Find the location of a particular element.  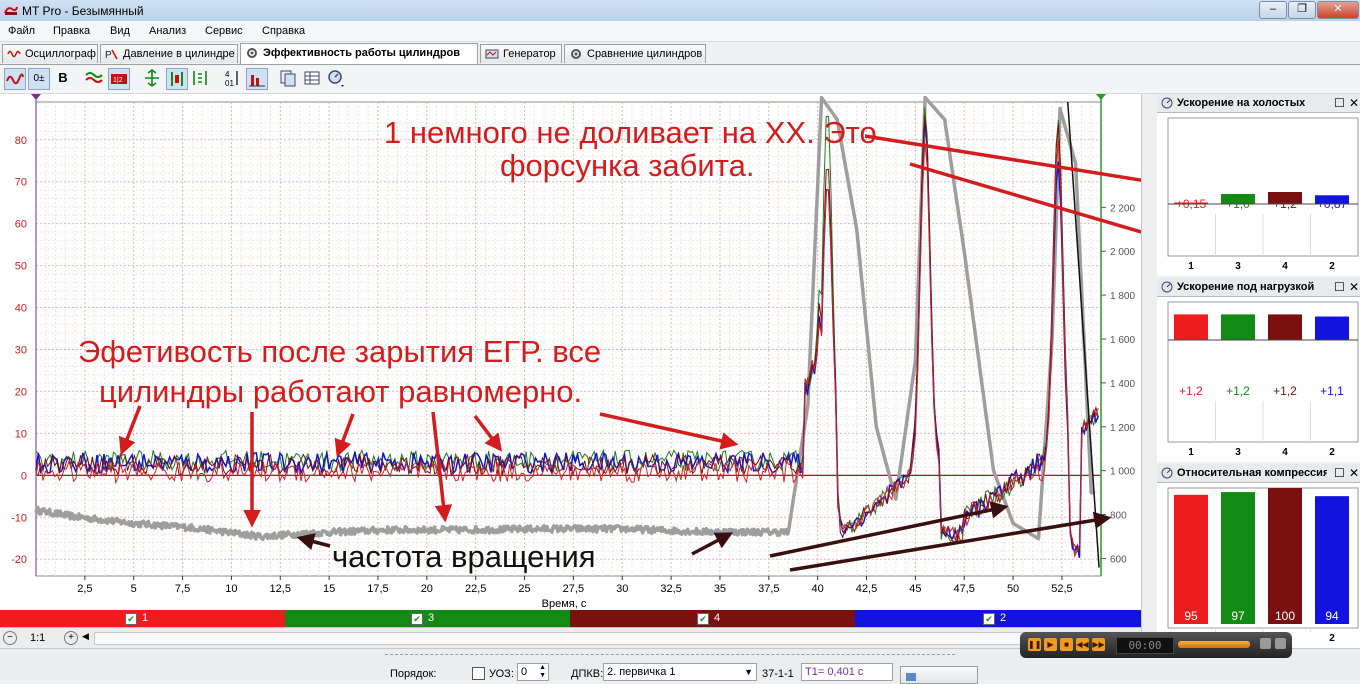

channel-1: ✔ 1 is located at coordinates (142, 618).